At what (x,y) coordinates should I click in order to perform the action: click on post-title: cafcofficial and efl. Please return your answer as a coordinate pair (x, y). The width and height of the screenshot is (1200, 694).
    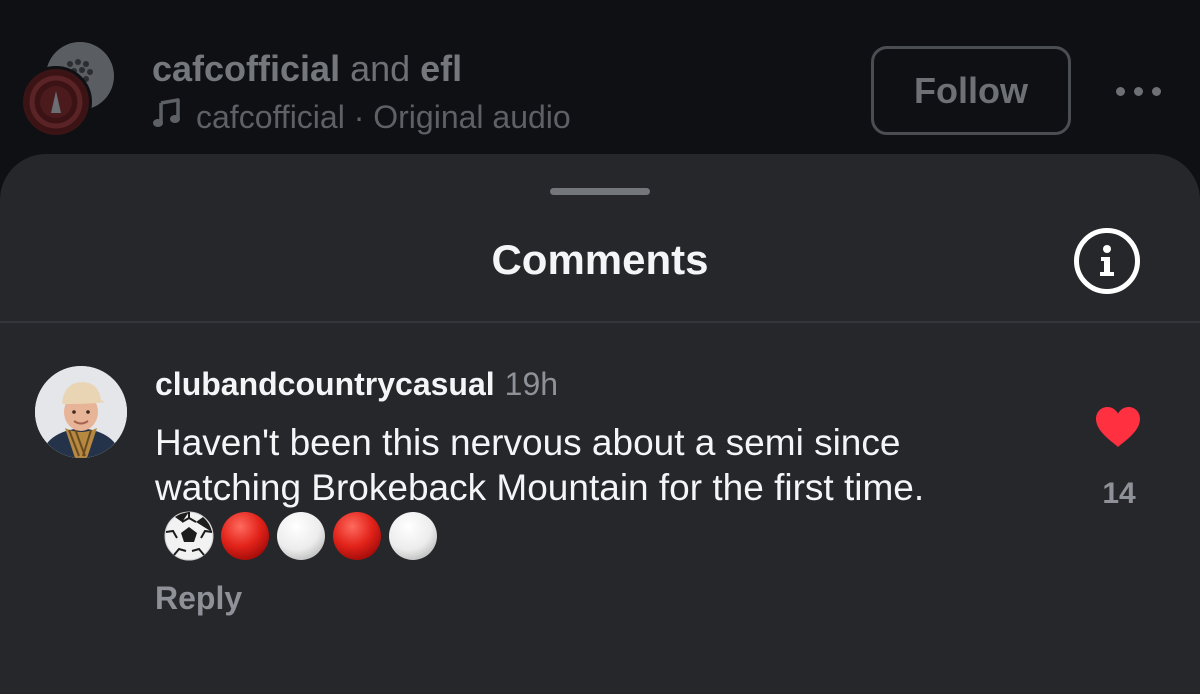
    Looking at the image, I should click on (307, 69).